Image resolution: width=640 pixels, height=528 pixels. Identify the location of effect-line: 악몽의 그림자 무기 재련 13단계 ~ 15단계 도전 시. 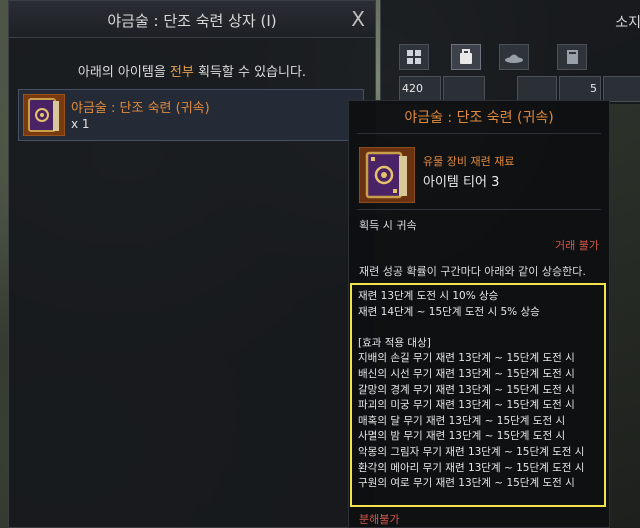
(471, 451).